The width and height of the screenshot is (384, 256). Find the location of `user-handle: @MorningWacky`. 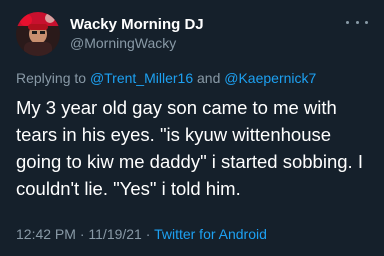

user-handle: @MorningWacky is located at coordinates (137, 43).